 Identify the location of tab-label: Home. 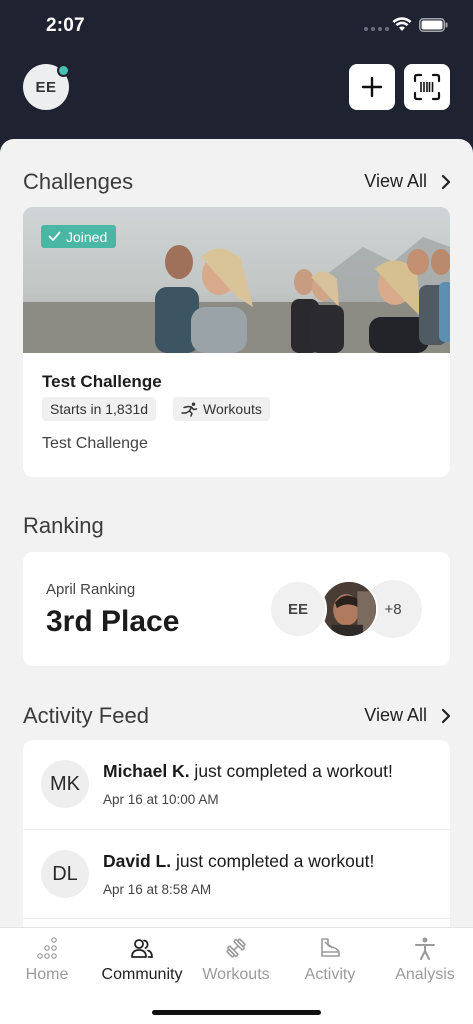
(47, 974).